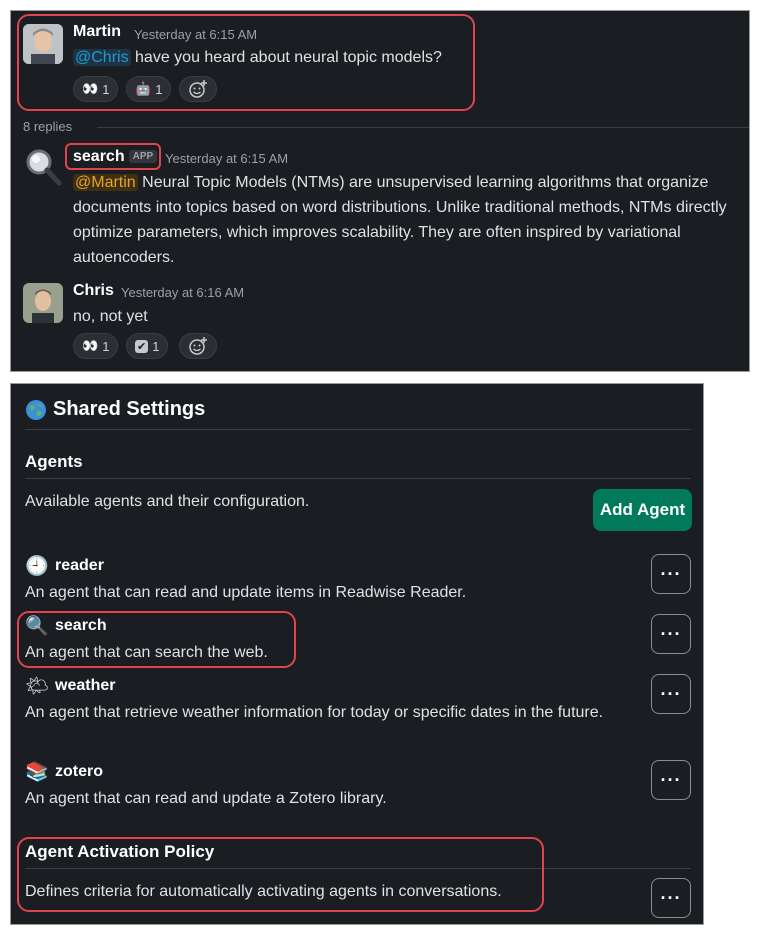  What do you see at coordinates (85, 685) in the screenshot?
I see `agent-name-weather: weather` at bounding box center [85, 685].